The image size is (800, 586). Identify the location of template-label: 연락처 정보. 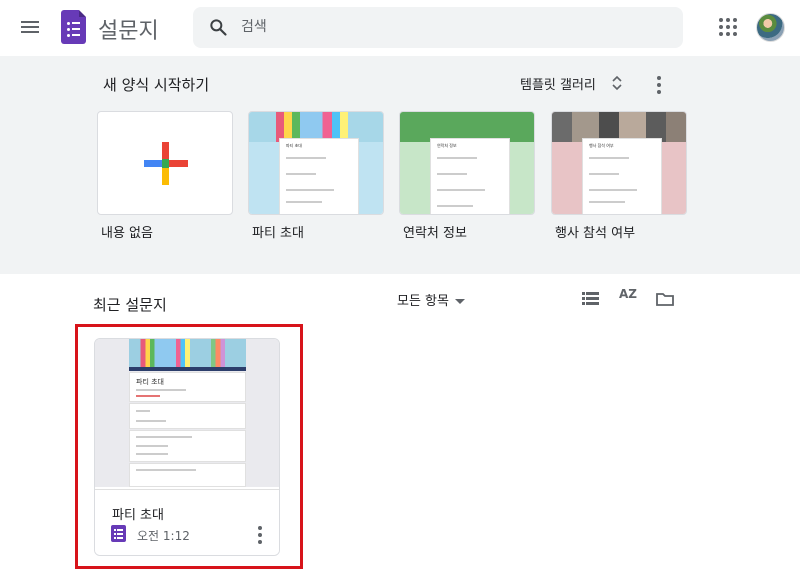
(435, 233).